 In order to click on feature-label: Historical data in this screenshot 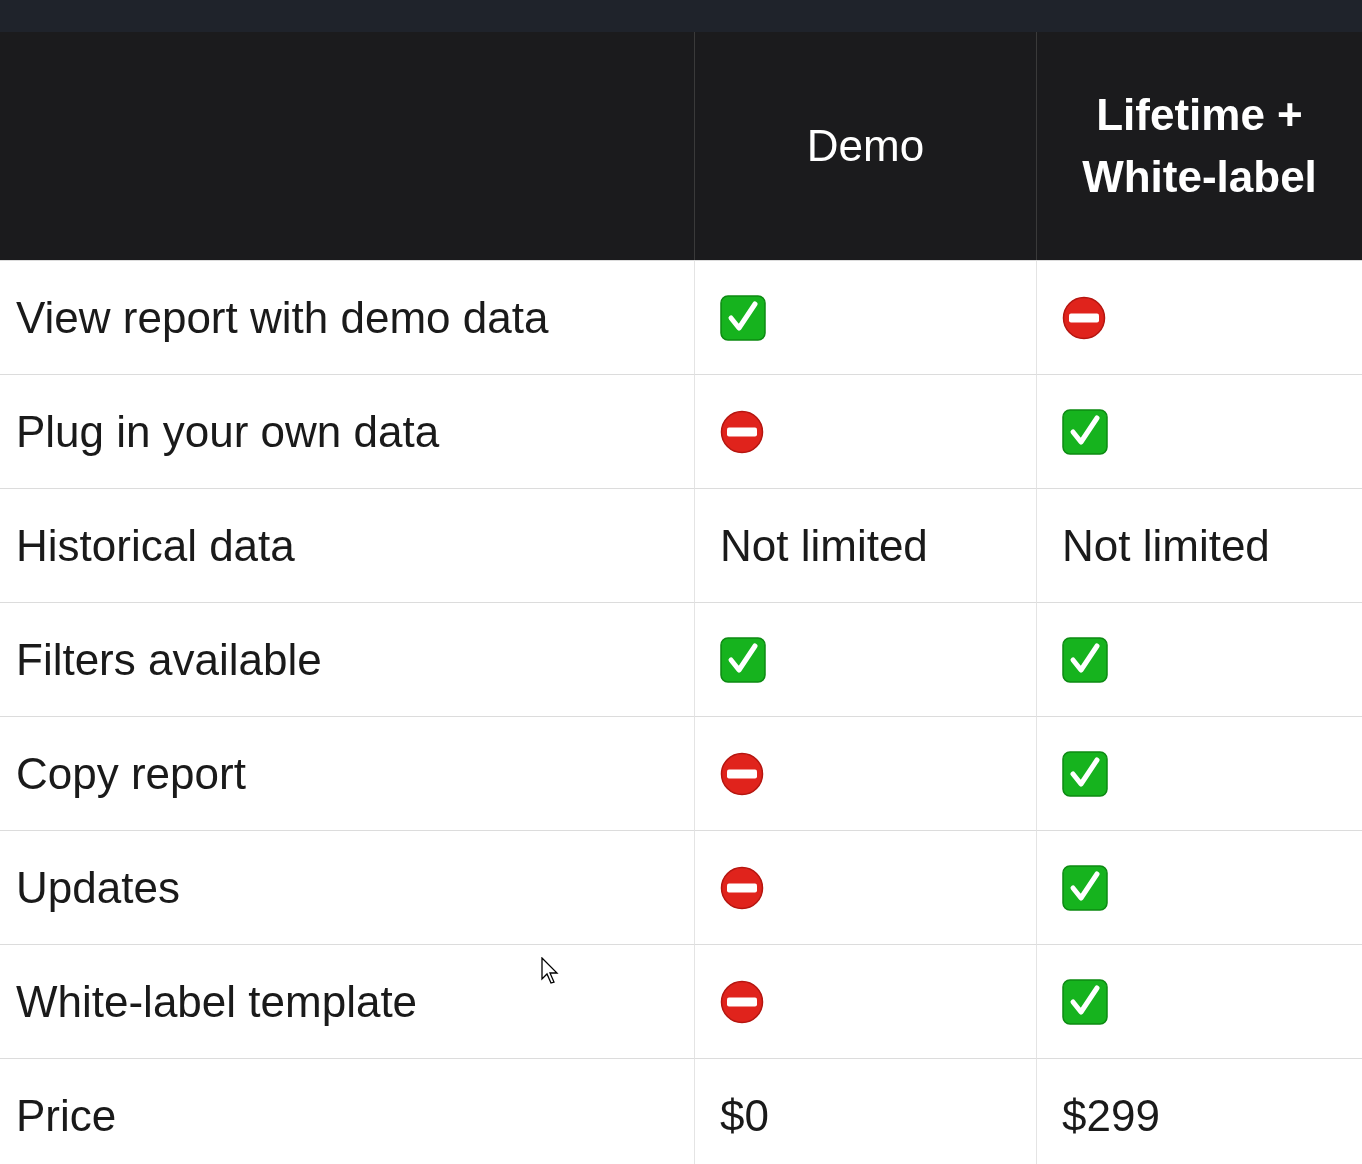, I will do `click(155, 545)`.